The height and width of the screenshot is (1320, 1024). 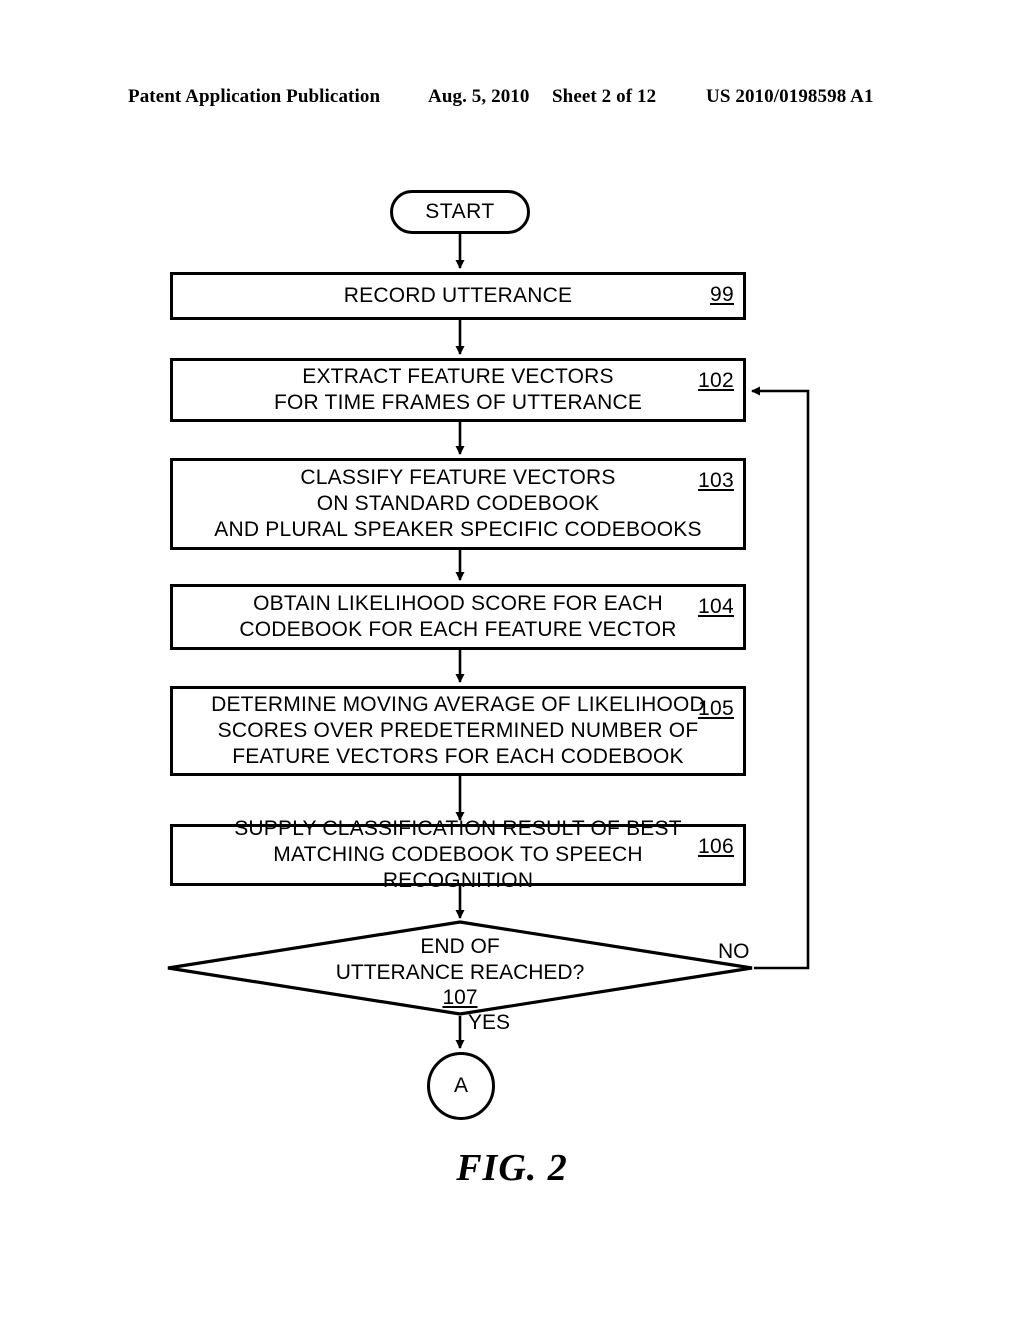 I want to click on start-label: START, so click(x=460, y=211).